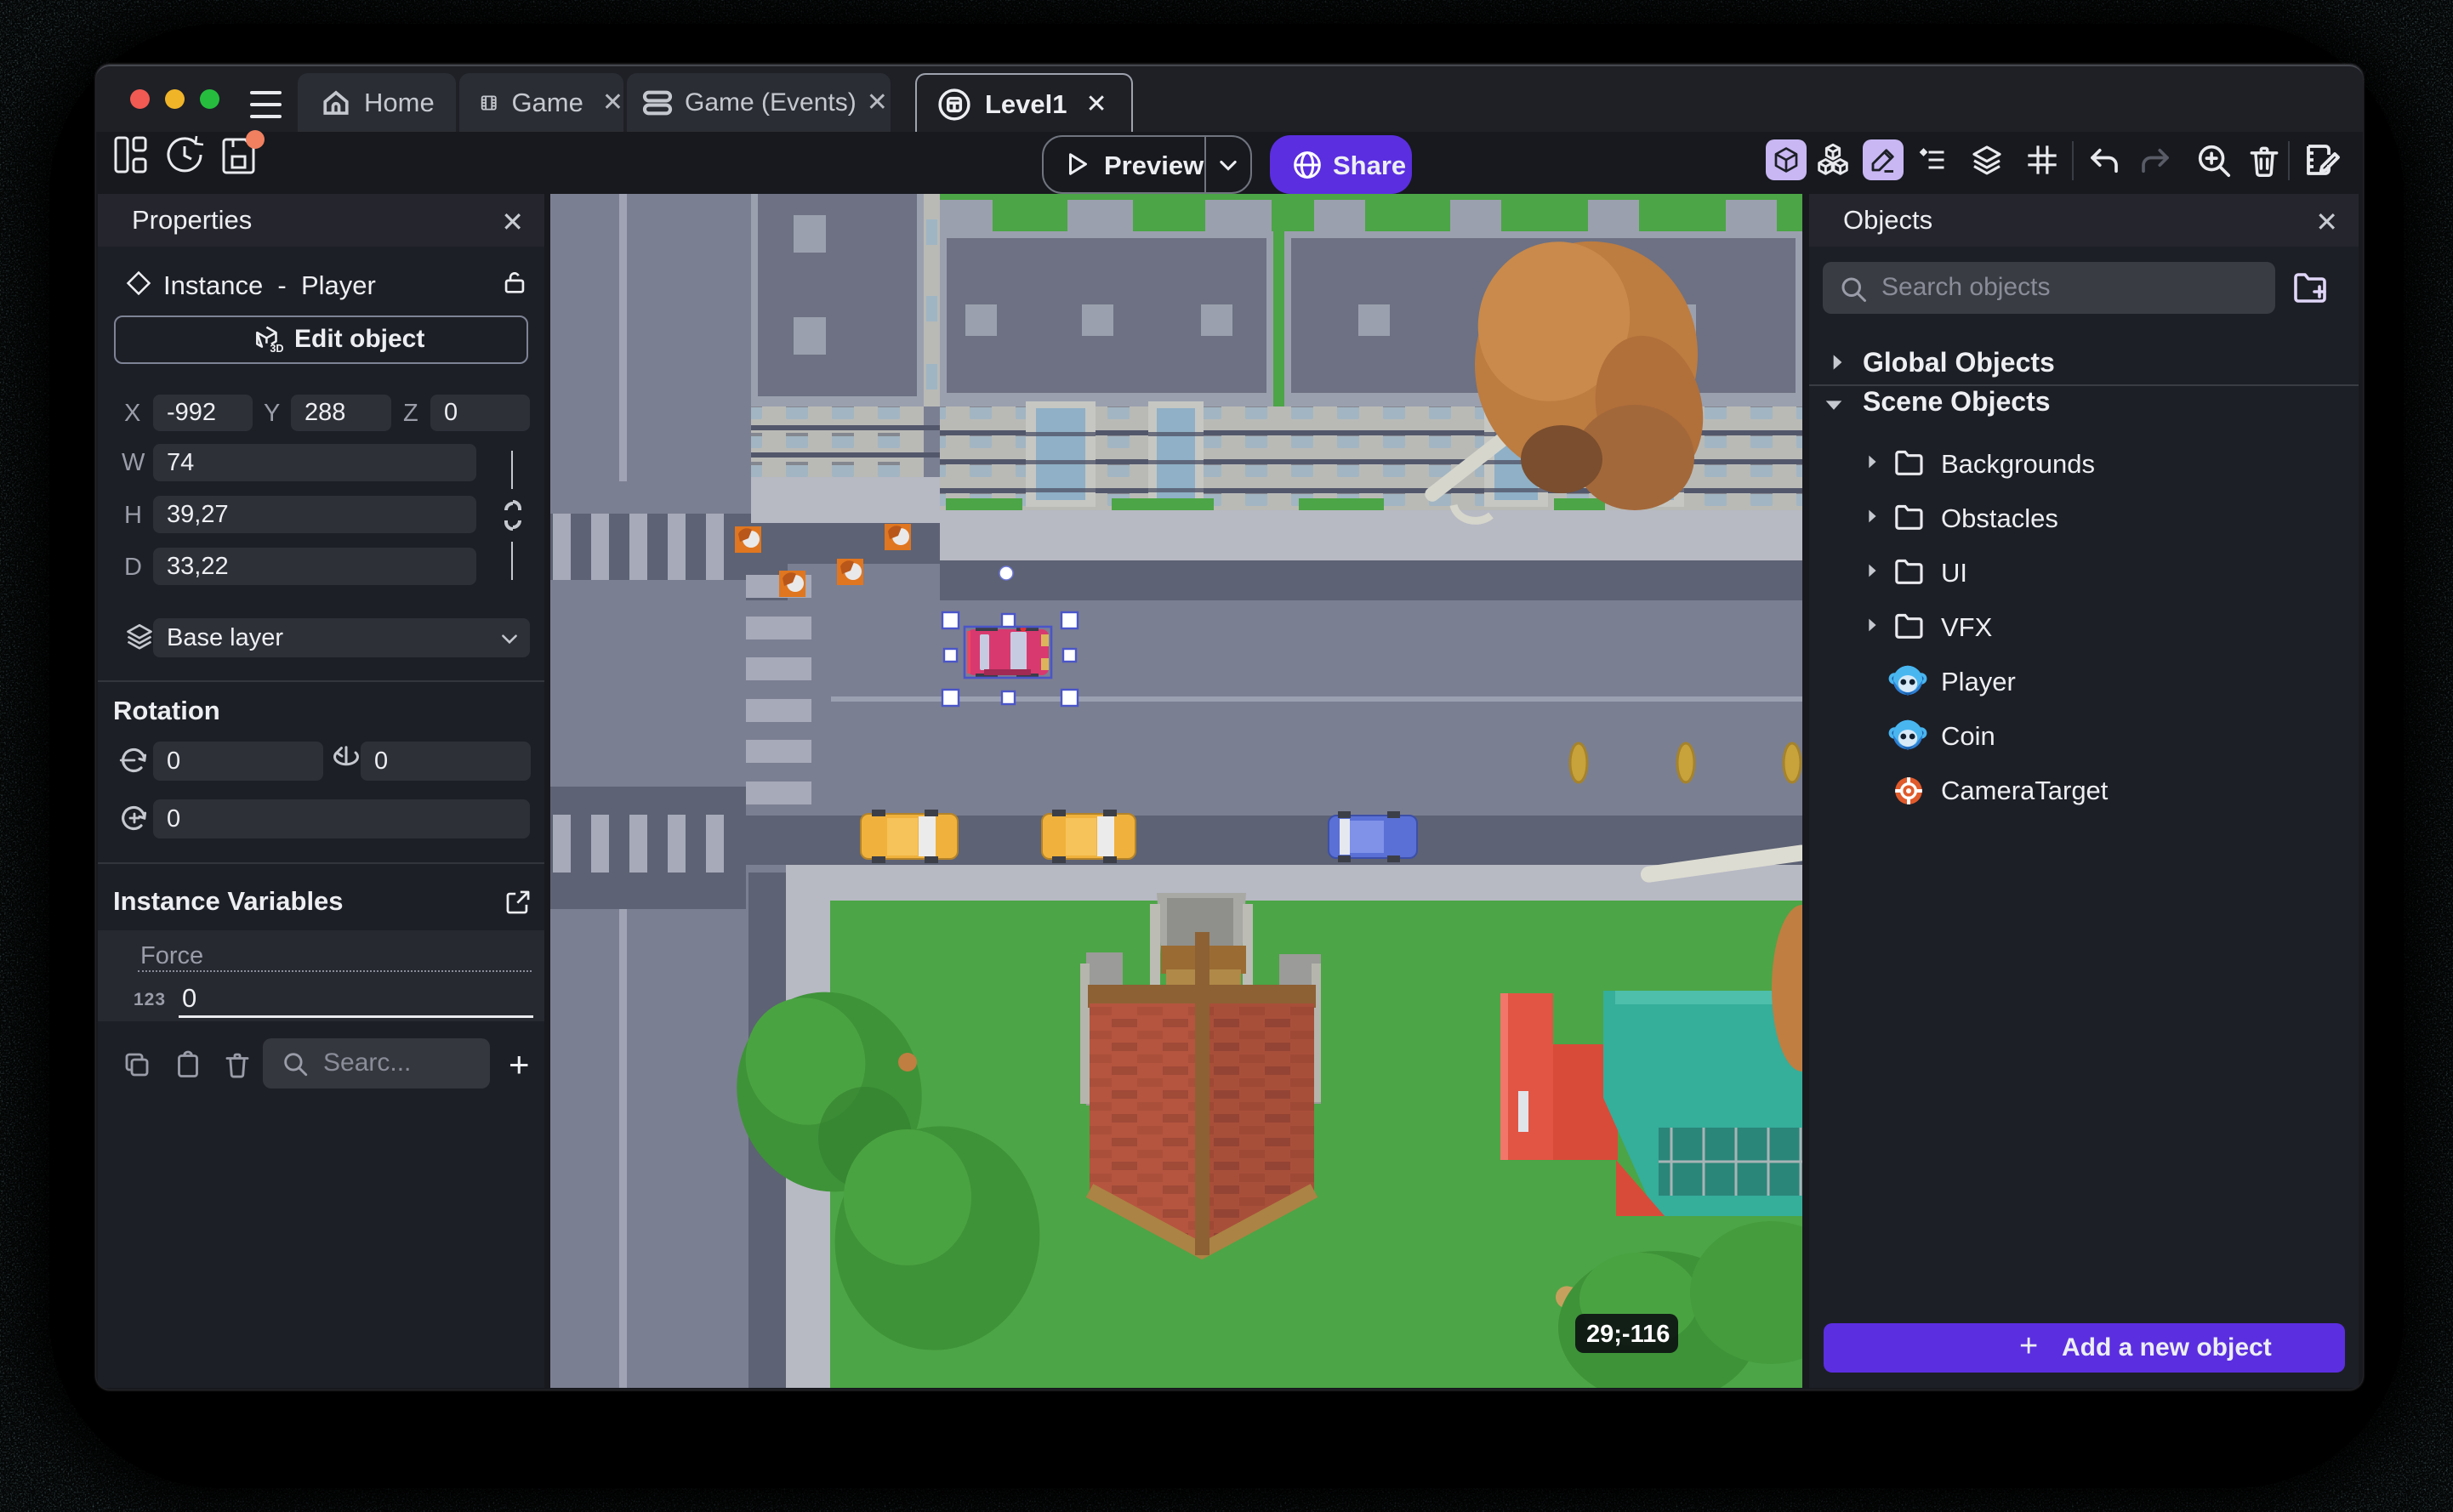  I want to click on svg-text: 29;-116, so click(1628, 1334).